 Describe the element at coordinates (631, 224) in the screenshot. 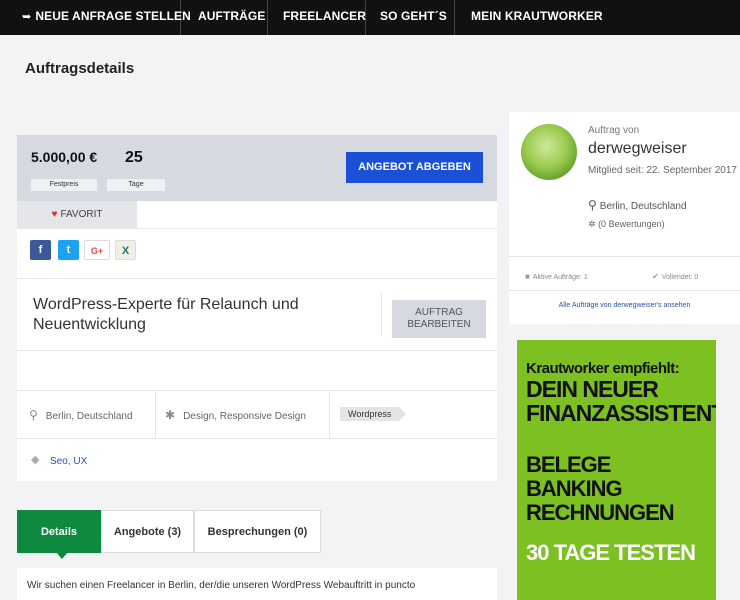

I see `owner-rating-text: (0 Bewertungen)` at that location.